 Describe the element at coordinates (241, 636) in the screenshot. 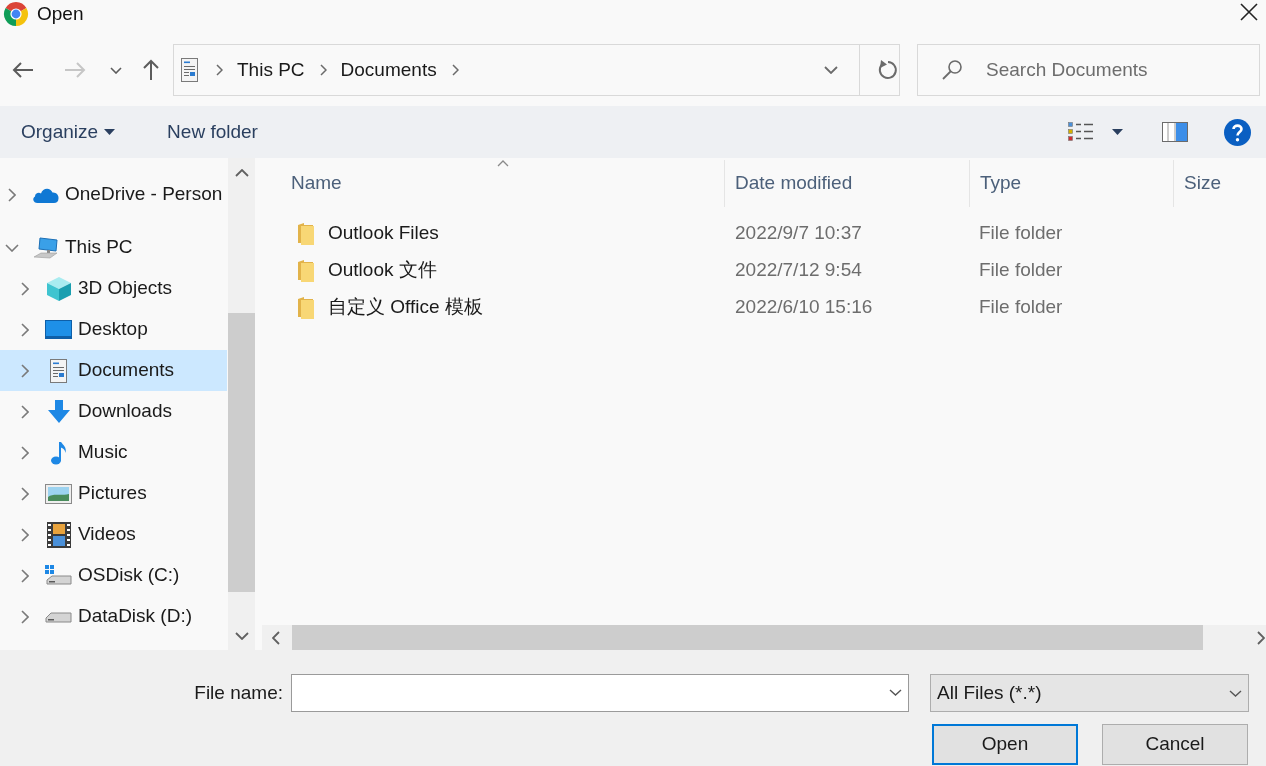

I see `scroll-down-icon` at that location.